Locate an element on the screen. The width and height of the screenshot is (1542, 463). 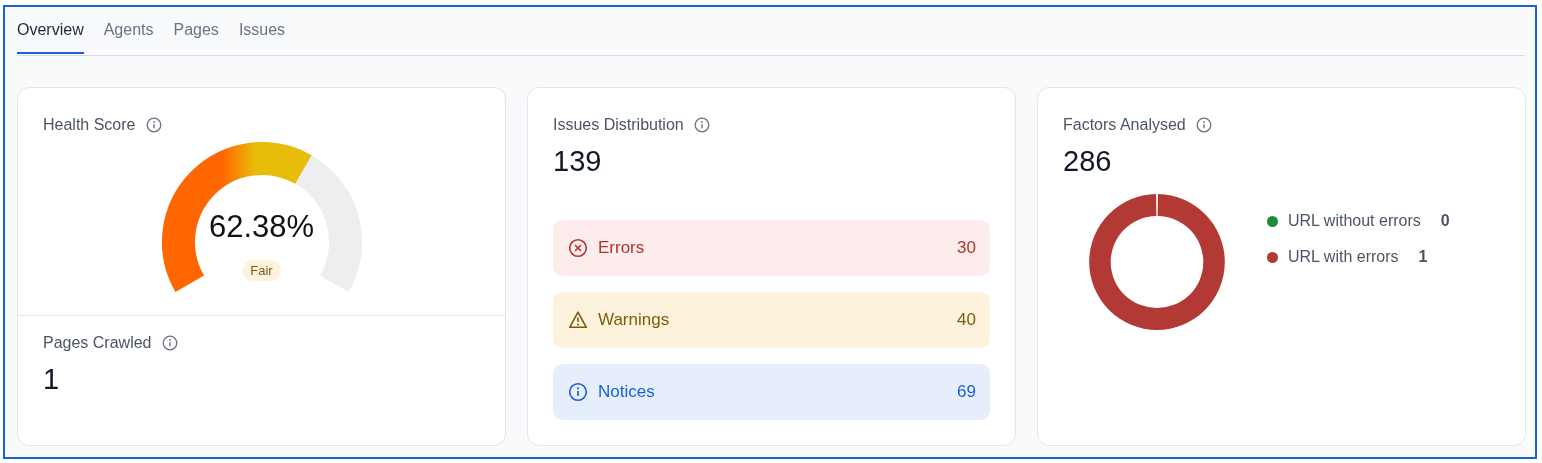
pages-crawled-value: 1 is located at coordinates (52, 379).